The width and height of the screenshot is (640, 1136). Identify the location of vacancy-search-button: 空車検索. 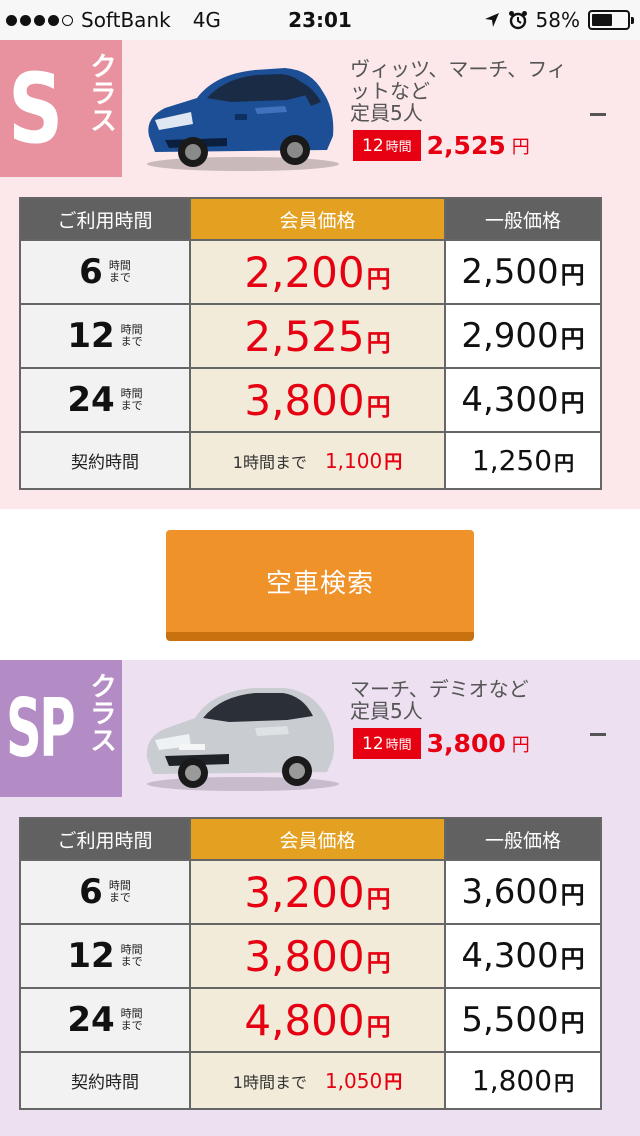
(320, 585).